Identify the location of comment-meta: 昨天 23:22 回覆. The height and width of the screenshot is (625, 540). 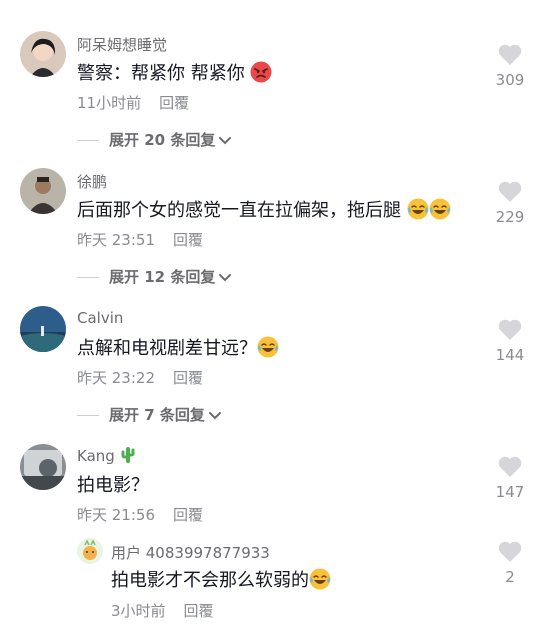
(140, 377).